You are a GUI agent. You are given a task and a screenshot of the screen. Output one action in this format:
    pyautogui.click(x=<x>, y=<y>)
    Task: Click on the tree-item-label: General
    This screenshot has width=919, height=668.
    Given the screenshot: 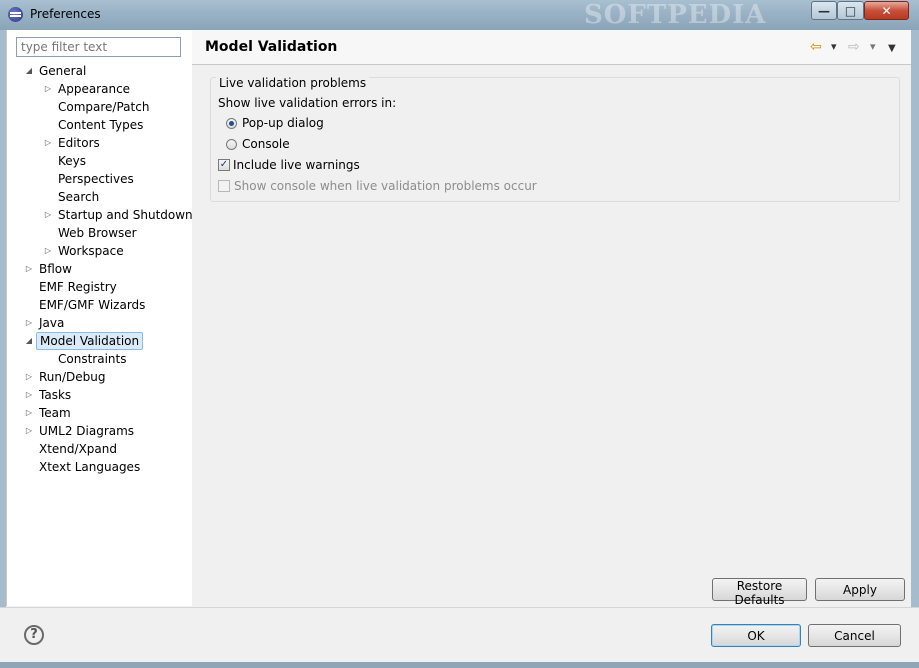 What is the action you would take?
    pyautogui.click(x=63, y=71)
    